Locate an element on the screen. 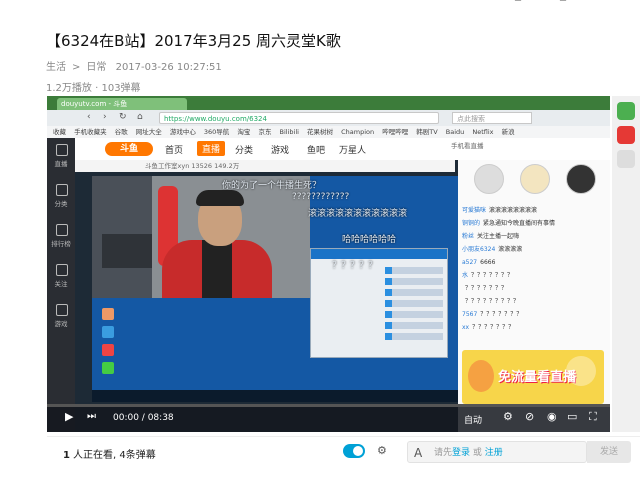  time-display: 00:00 / 08:38 is located at coordinates (143, 418).